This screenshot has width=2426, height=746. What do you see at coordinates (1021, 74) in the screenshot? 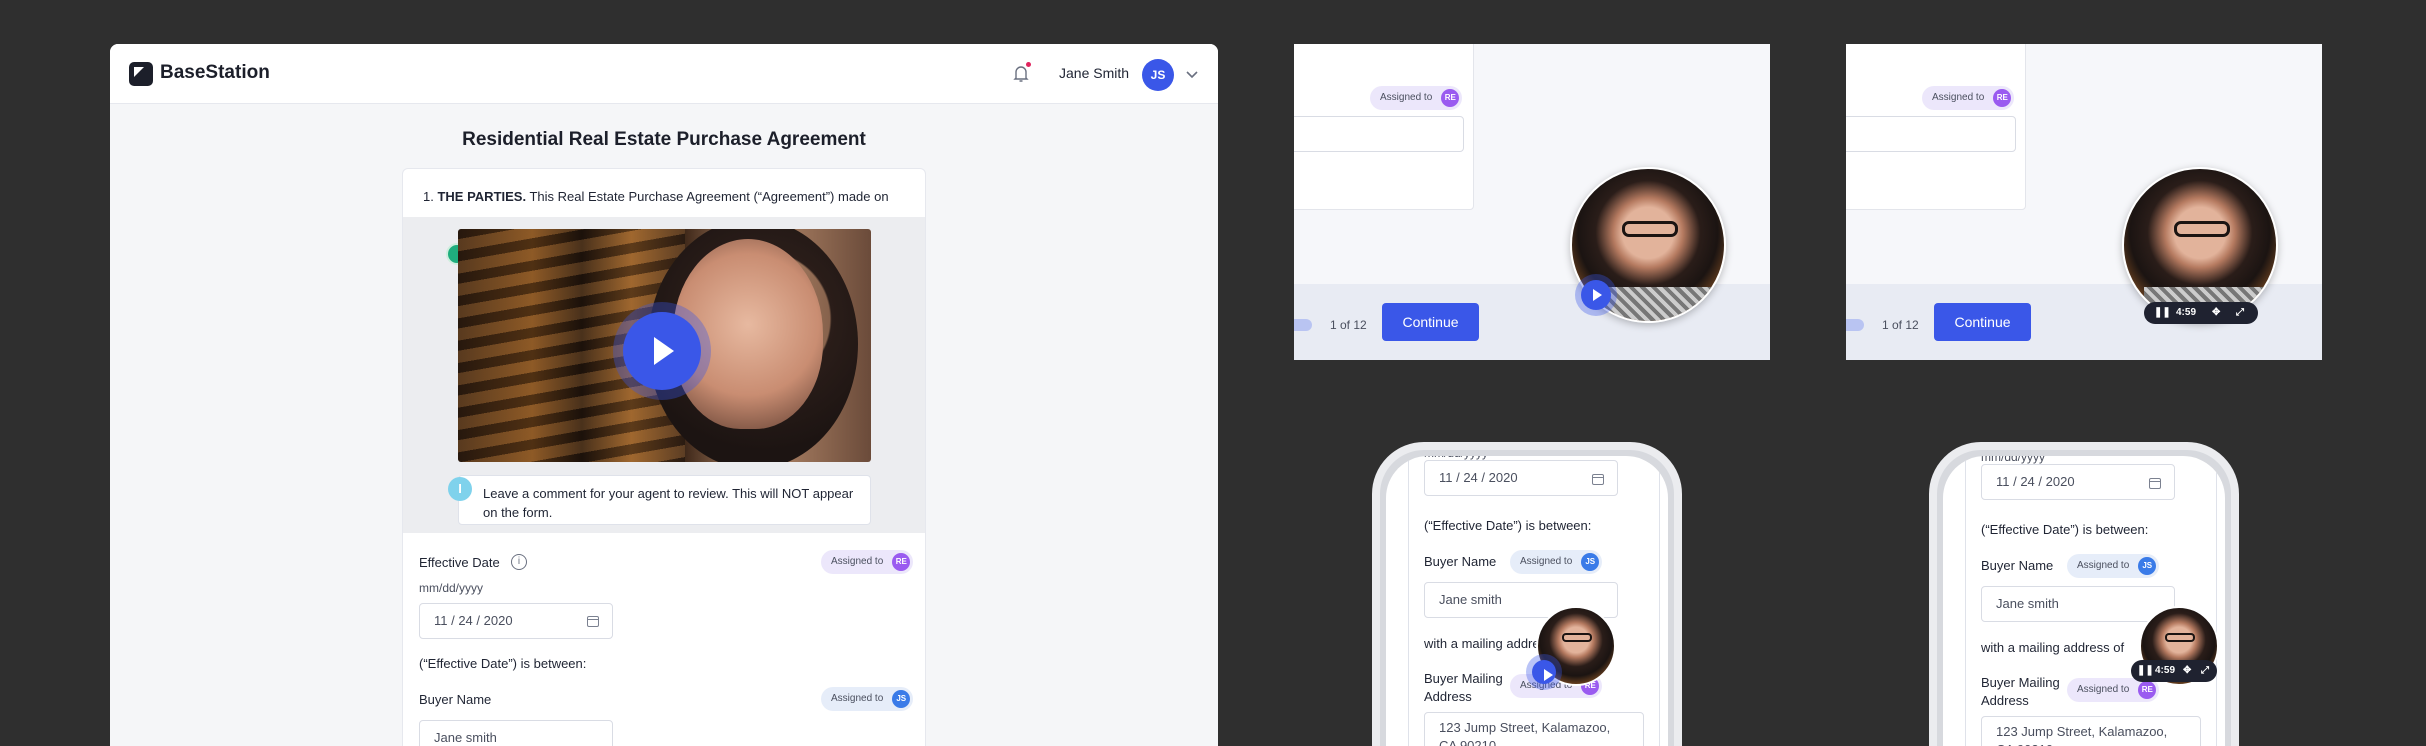
I see `notification-bell-icon` at bounding box center [1021, 74].